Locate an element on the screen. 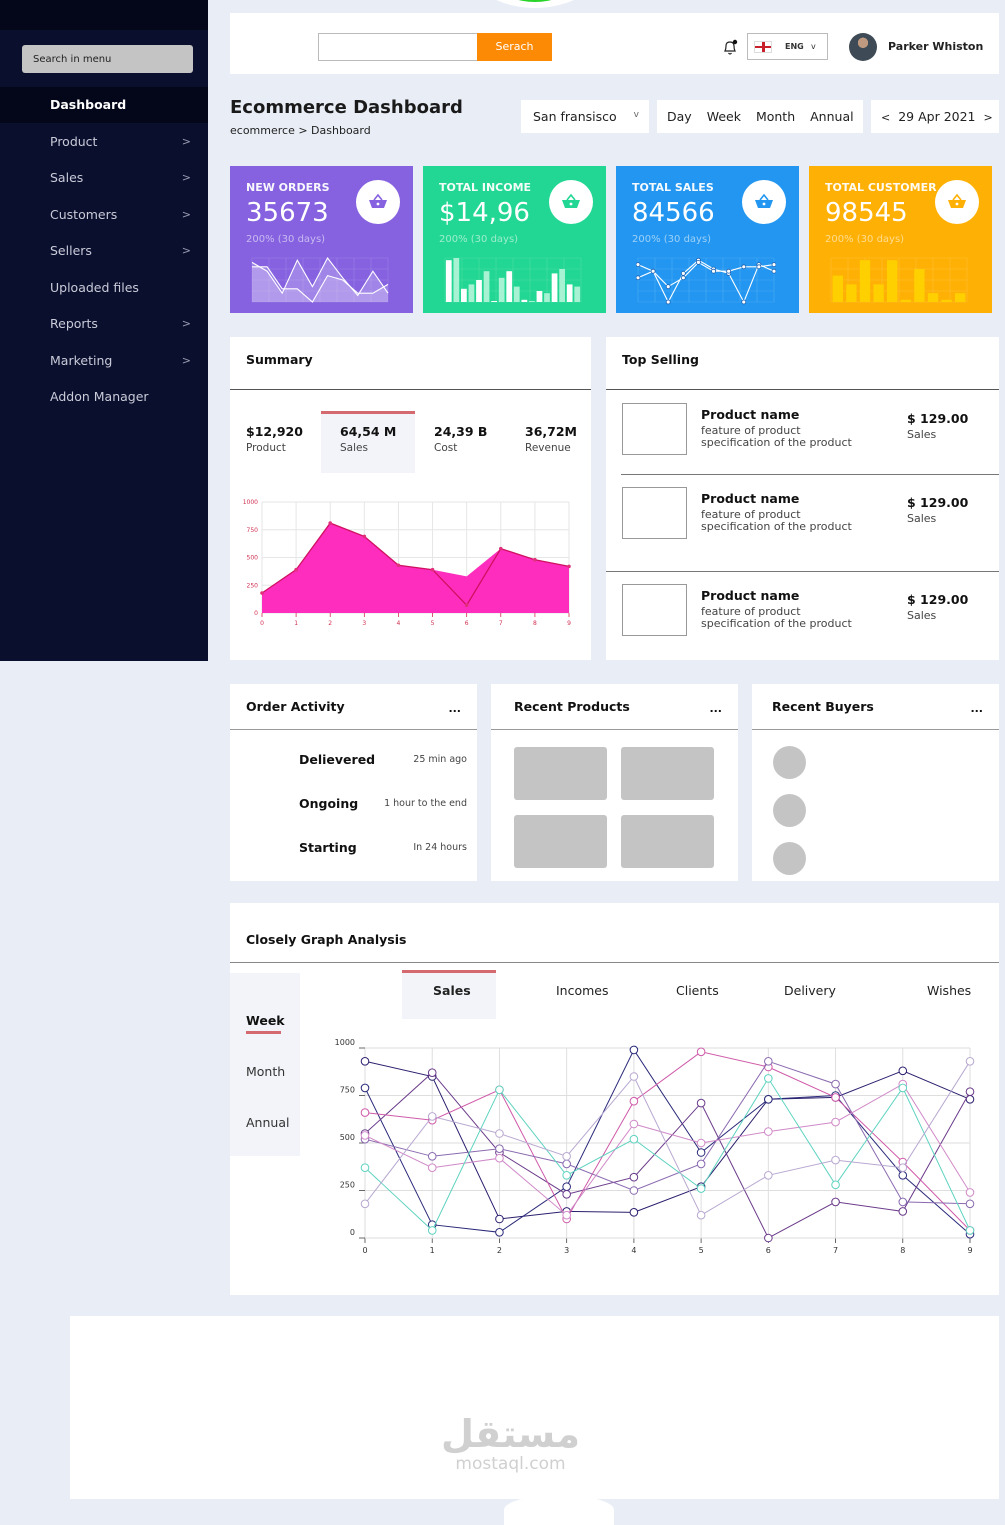  sidebar-item-sales: Sales > is located at coordinates (104, 178).